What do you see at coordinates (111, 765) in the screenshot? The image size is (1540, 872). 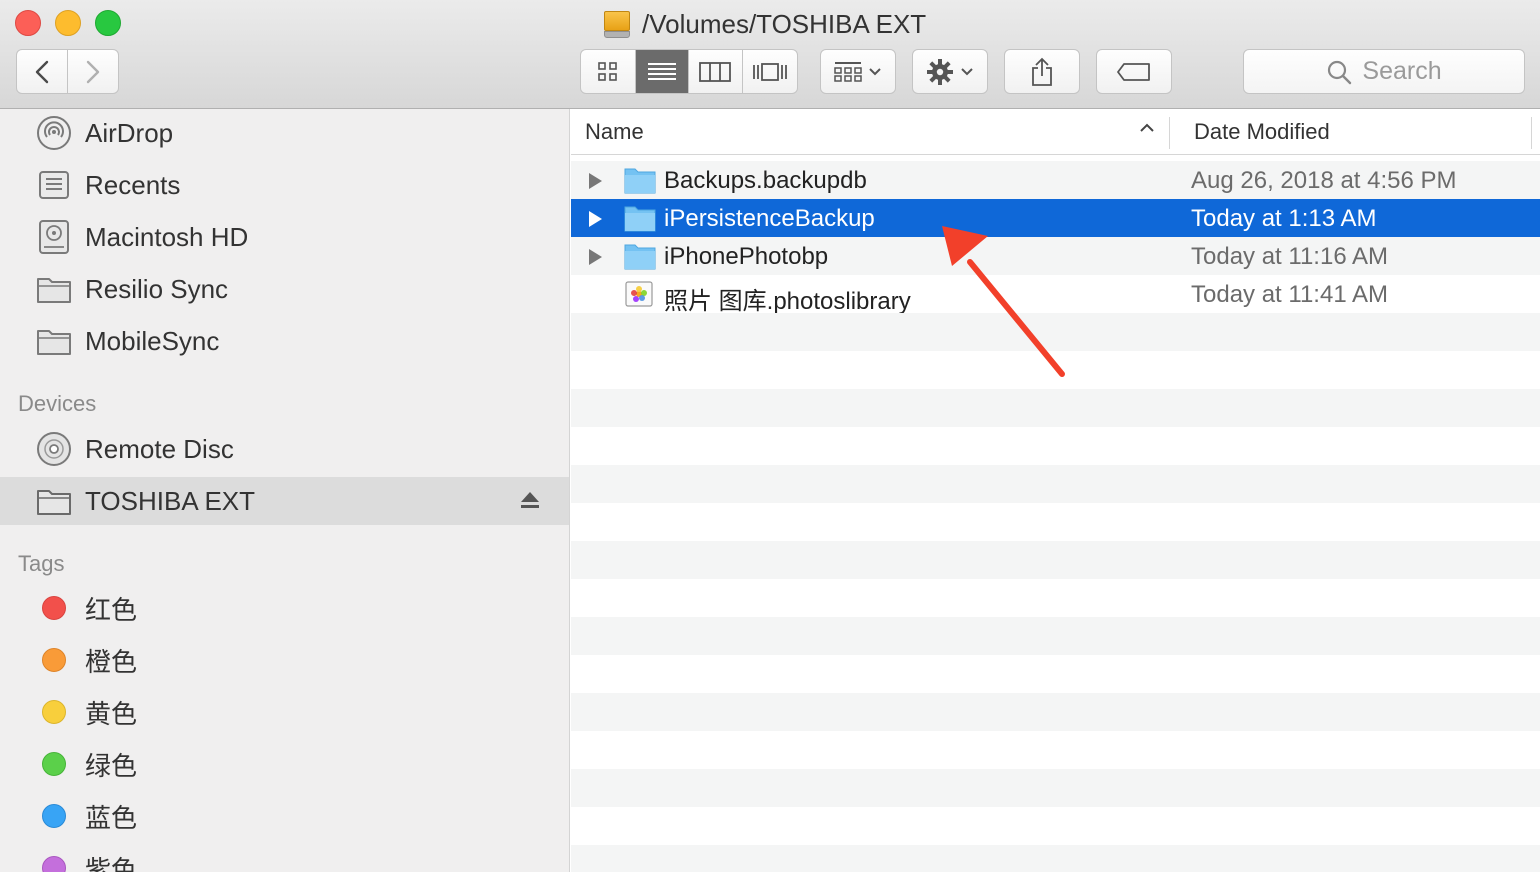 I see `sidebar-item-label: 绿色` at bounding box center [111, 765].